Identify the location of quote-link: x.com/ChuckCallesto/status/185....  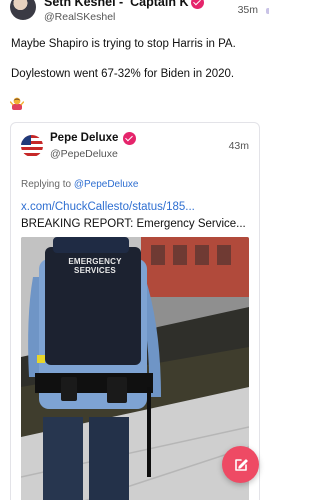
(108, 207).